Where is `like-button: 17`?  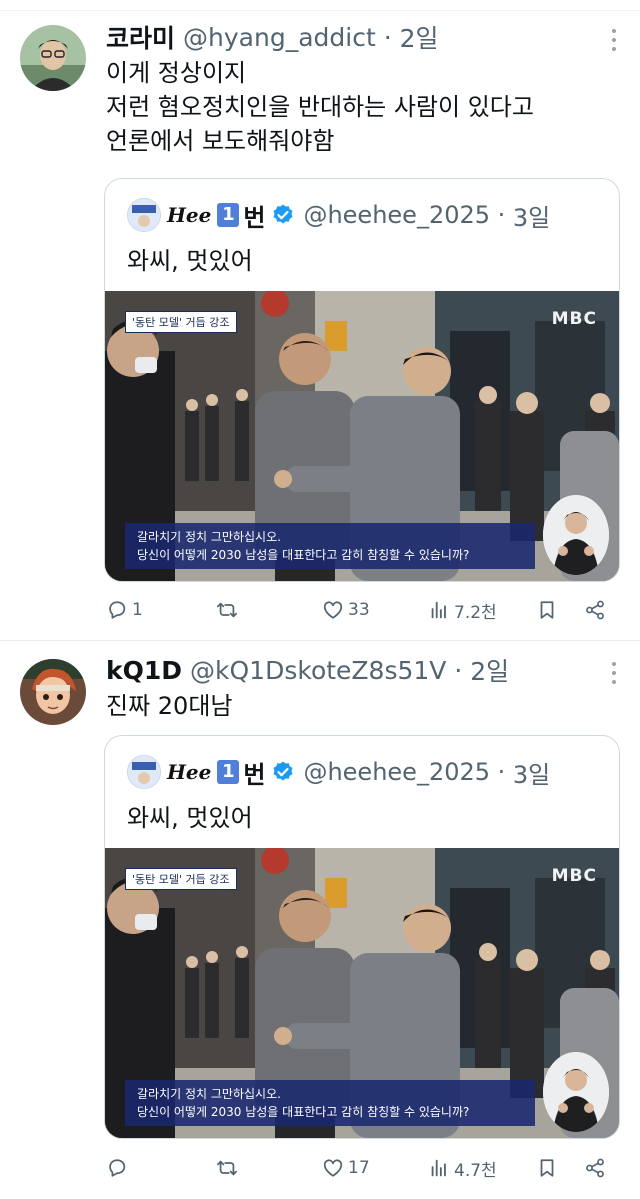
like-button: 17 is located at coordinates (346, 1168).